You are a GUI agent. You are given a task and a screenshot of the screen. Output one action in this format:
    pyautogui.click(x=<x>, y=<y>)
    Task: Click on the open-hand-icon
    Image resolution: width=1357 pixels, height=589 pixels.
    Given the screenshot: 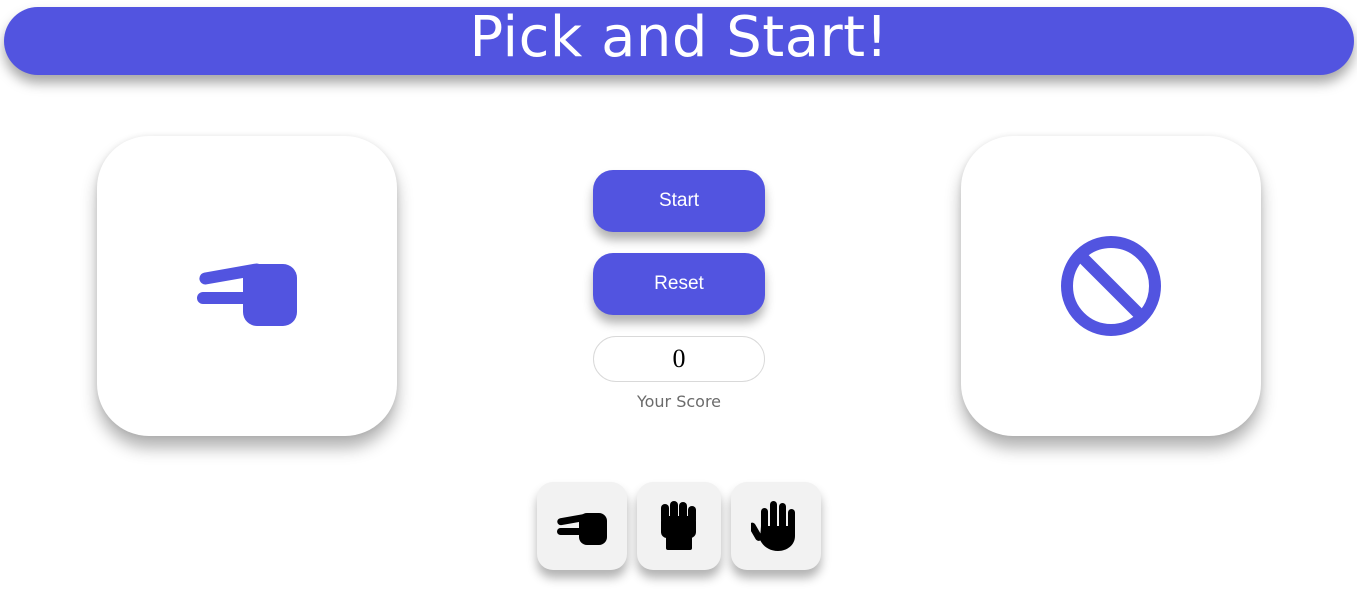 What is the action you would take?
    pyautogui.click(x=776, y=526)
    